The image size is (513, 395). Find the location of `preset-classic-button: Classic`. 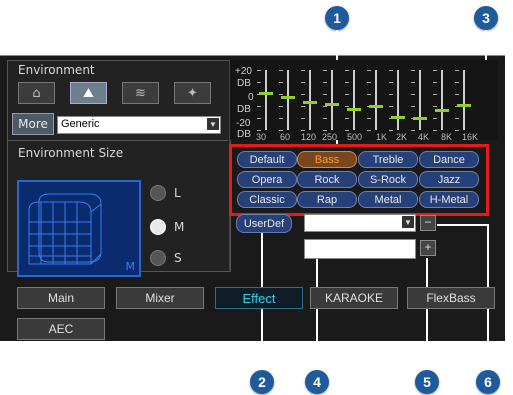

preset-classic-button: Classic is located at coordinates (267, 199).